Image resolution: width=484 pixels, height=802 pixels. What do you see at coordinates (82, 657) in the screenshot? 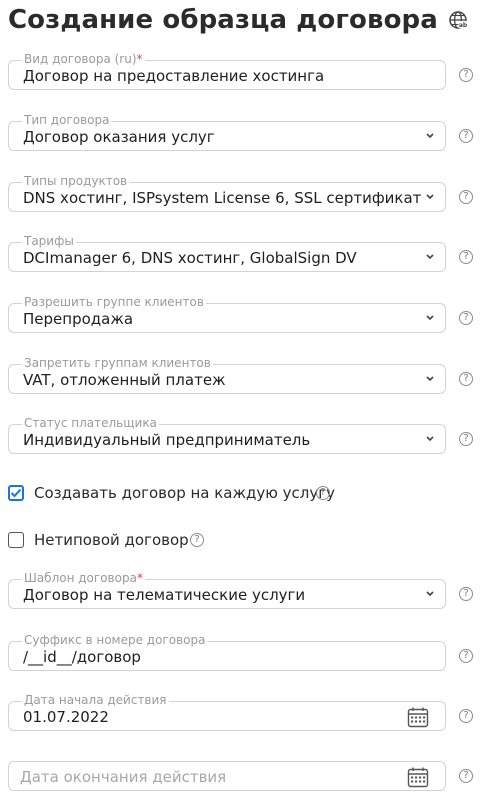
I see `contract-suffix-value: /__id__/договор` at bounding box center [82, 657].